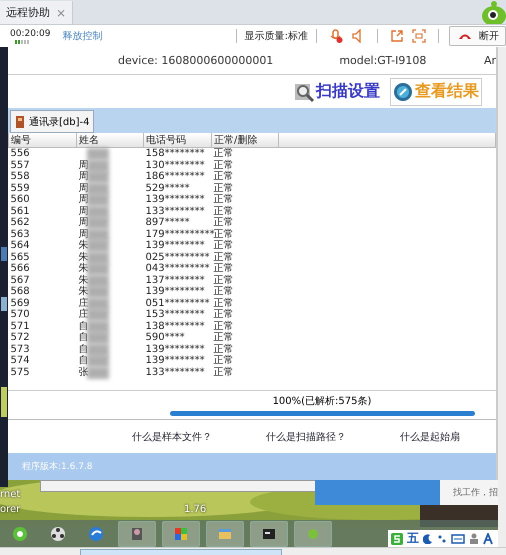  Describe the element at coordinates (42, 140) in the screenshot. I see `column-header: 编号` at that location.